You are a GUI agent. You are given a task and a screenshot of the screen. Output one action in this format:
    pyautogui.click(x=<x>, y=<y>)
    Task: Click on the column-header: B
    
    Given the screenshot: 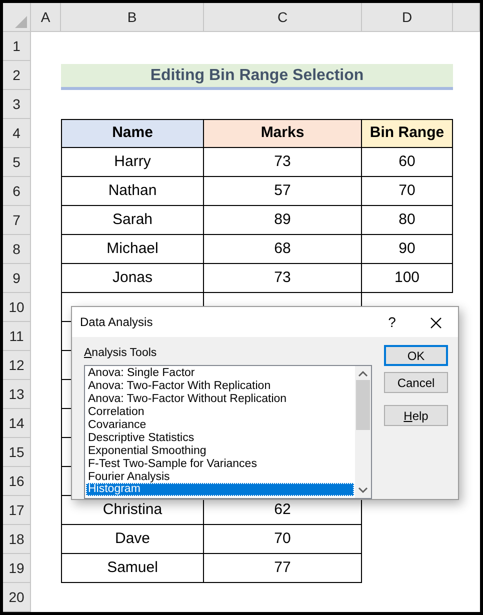 What is the action you would take?
    pyautogui.click(x=132, y=17)
    